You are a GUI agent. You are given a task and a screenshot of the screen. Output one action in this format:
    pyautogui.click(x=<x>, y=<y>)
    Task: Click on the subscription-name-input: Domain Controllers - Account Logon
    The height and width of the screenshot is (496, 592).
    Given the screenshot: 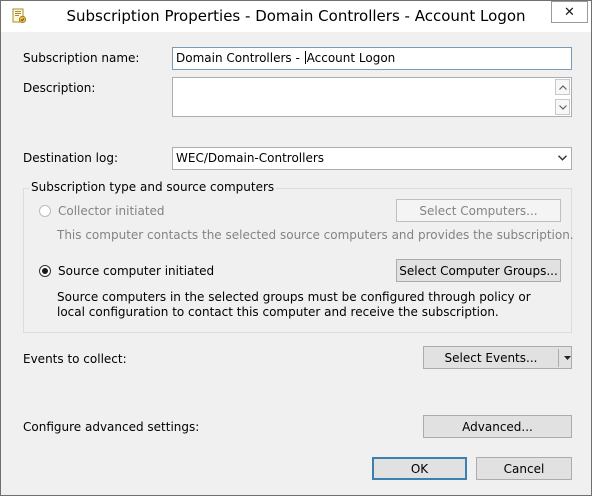 What is the action you would take?
    pyautogui.click(x=372, y=58)
    